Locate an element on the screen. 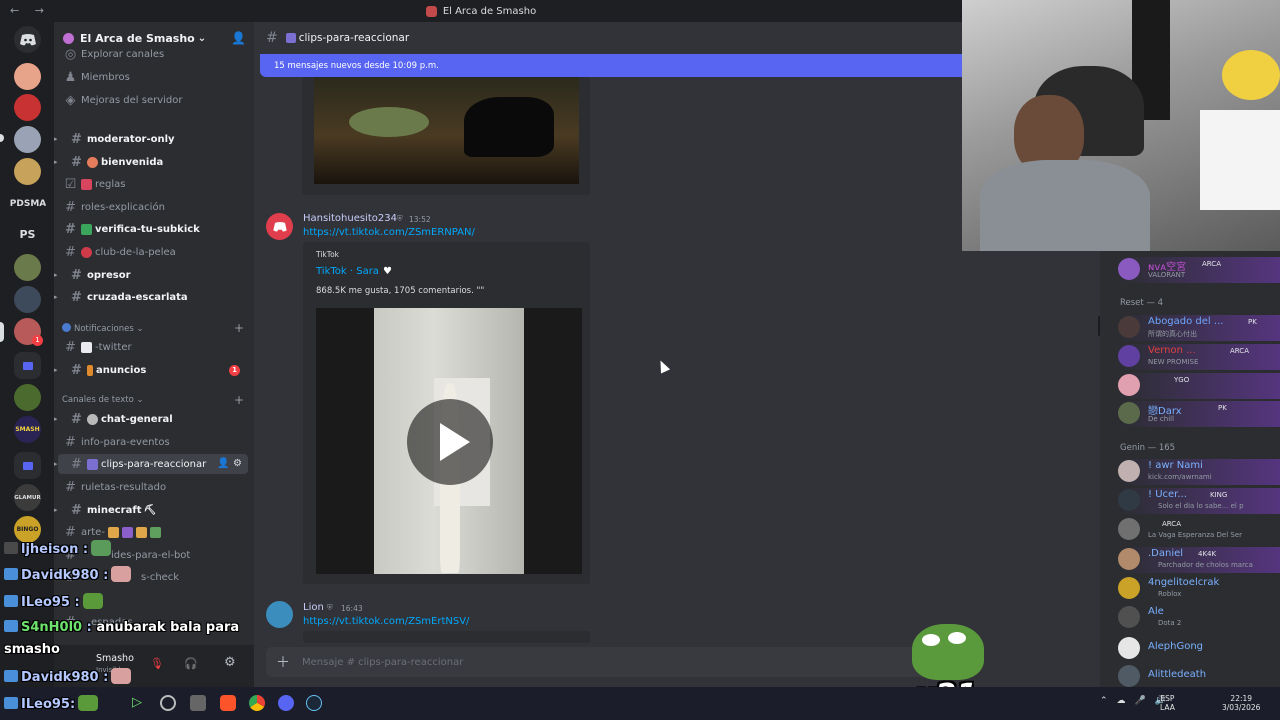 The width and height of the screenshot is (1280, 720). folder-icon is located at coordinates (27, 365).